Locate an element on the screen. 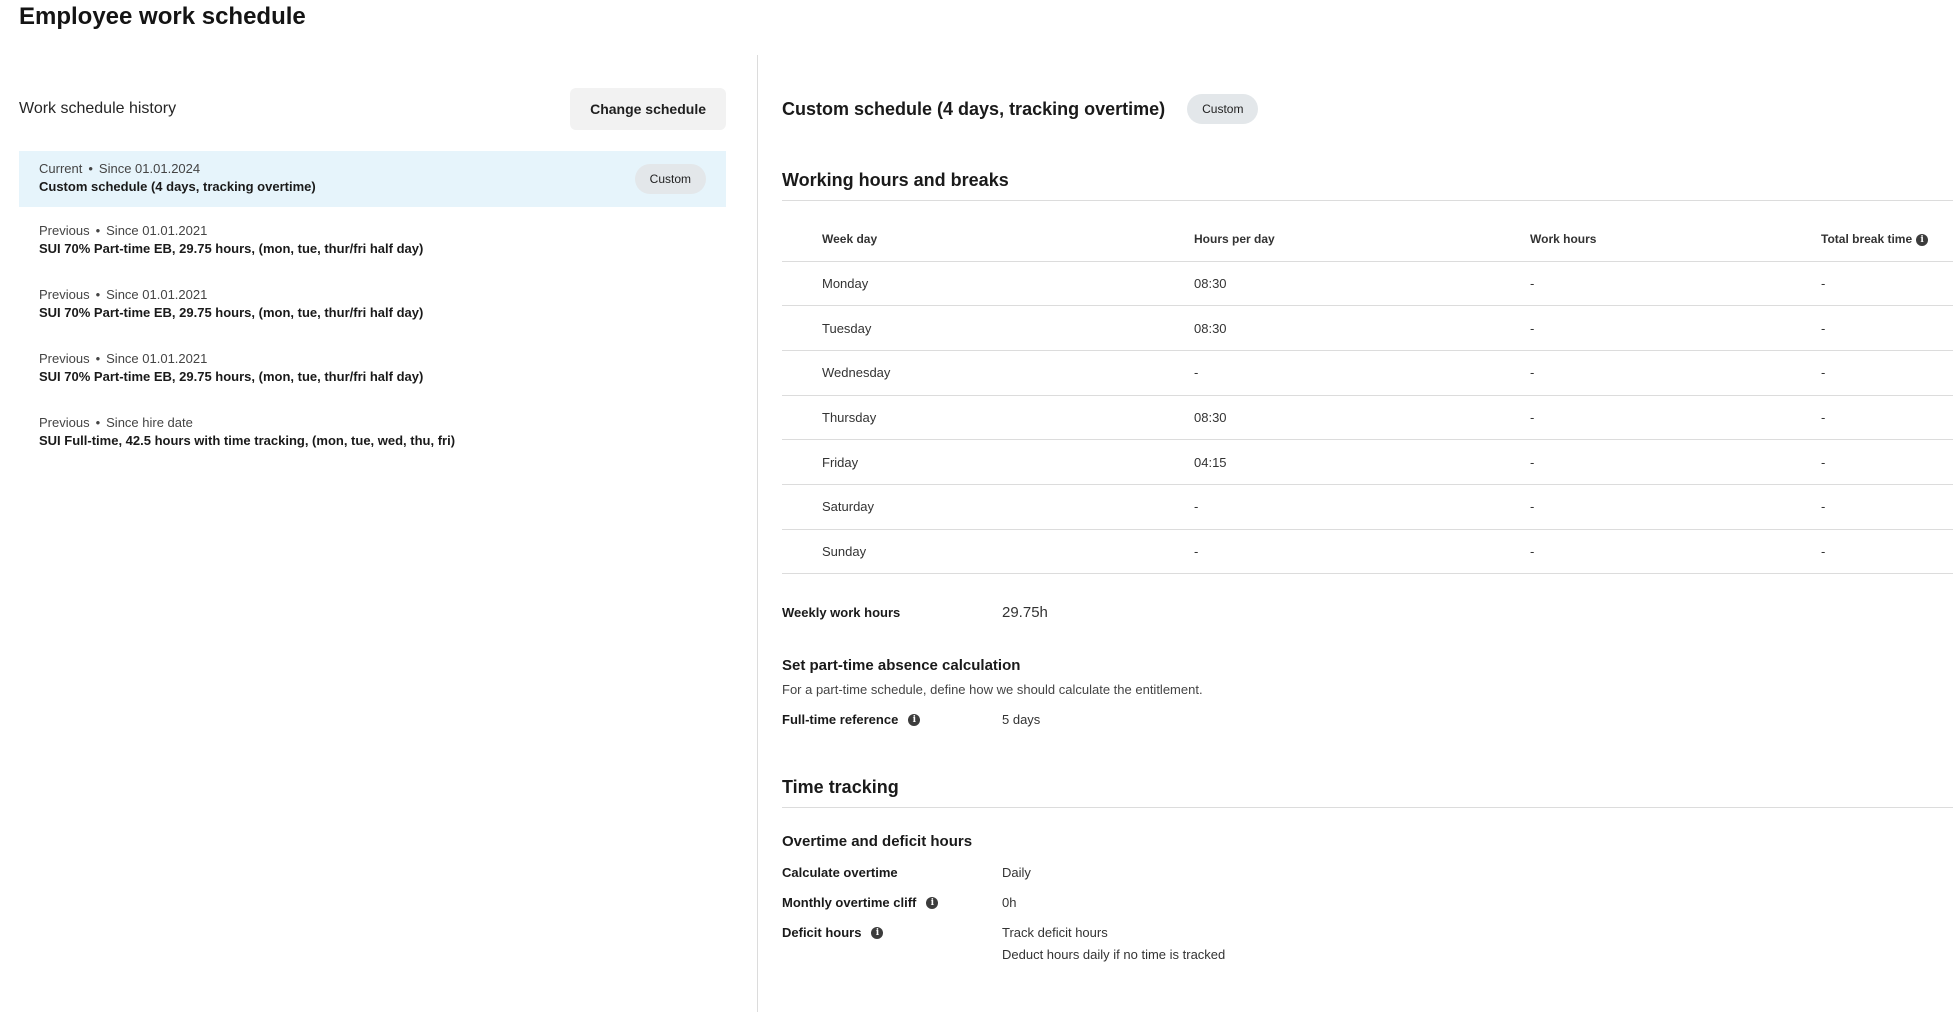 This screenshot has width=1953, height=1012. table-row: Monday 08:30- - is located at coordinates (1367, 284).